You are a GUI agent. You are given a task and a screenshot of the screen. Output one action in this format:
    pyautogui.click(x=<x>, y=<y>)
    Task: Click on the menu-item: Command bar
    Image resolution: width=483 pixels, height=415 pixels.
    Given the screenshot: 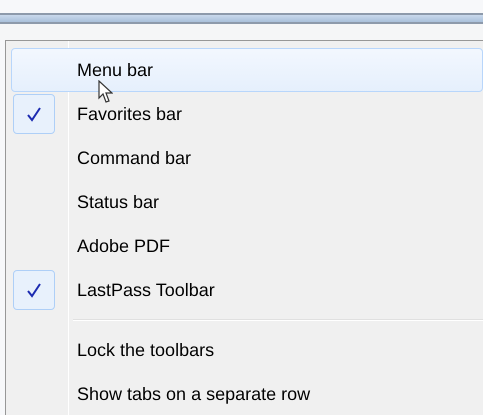 What is the action you would take?
    pyautogui.click(x=247, y=158)
    